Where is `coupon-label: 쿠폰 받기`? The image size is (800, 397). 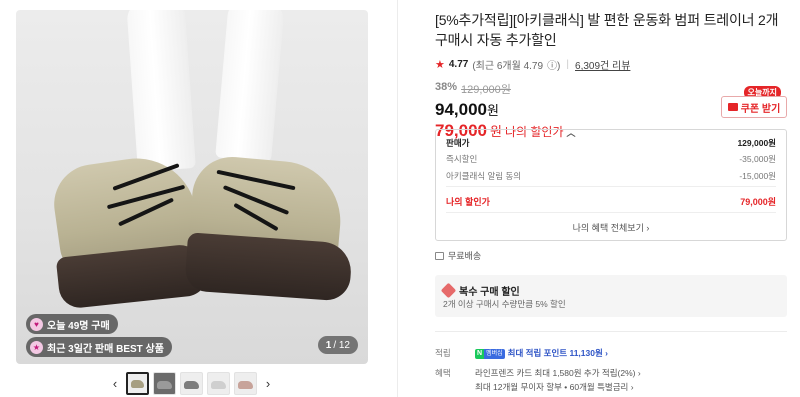
coupon-label: 쿠폰 받기 is located at coordinates (760, 109).